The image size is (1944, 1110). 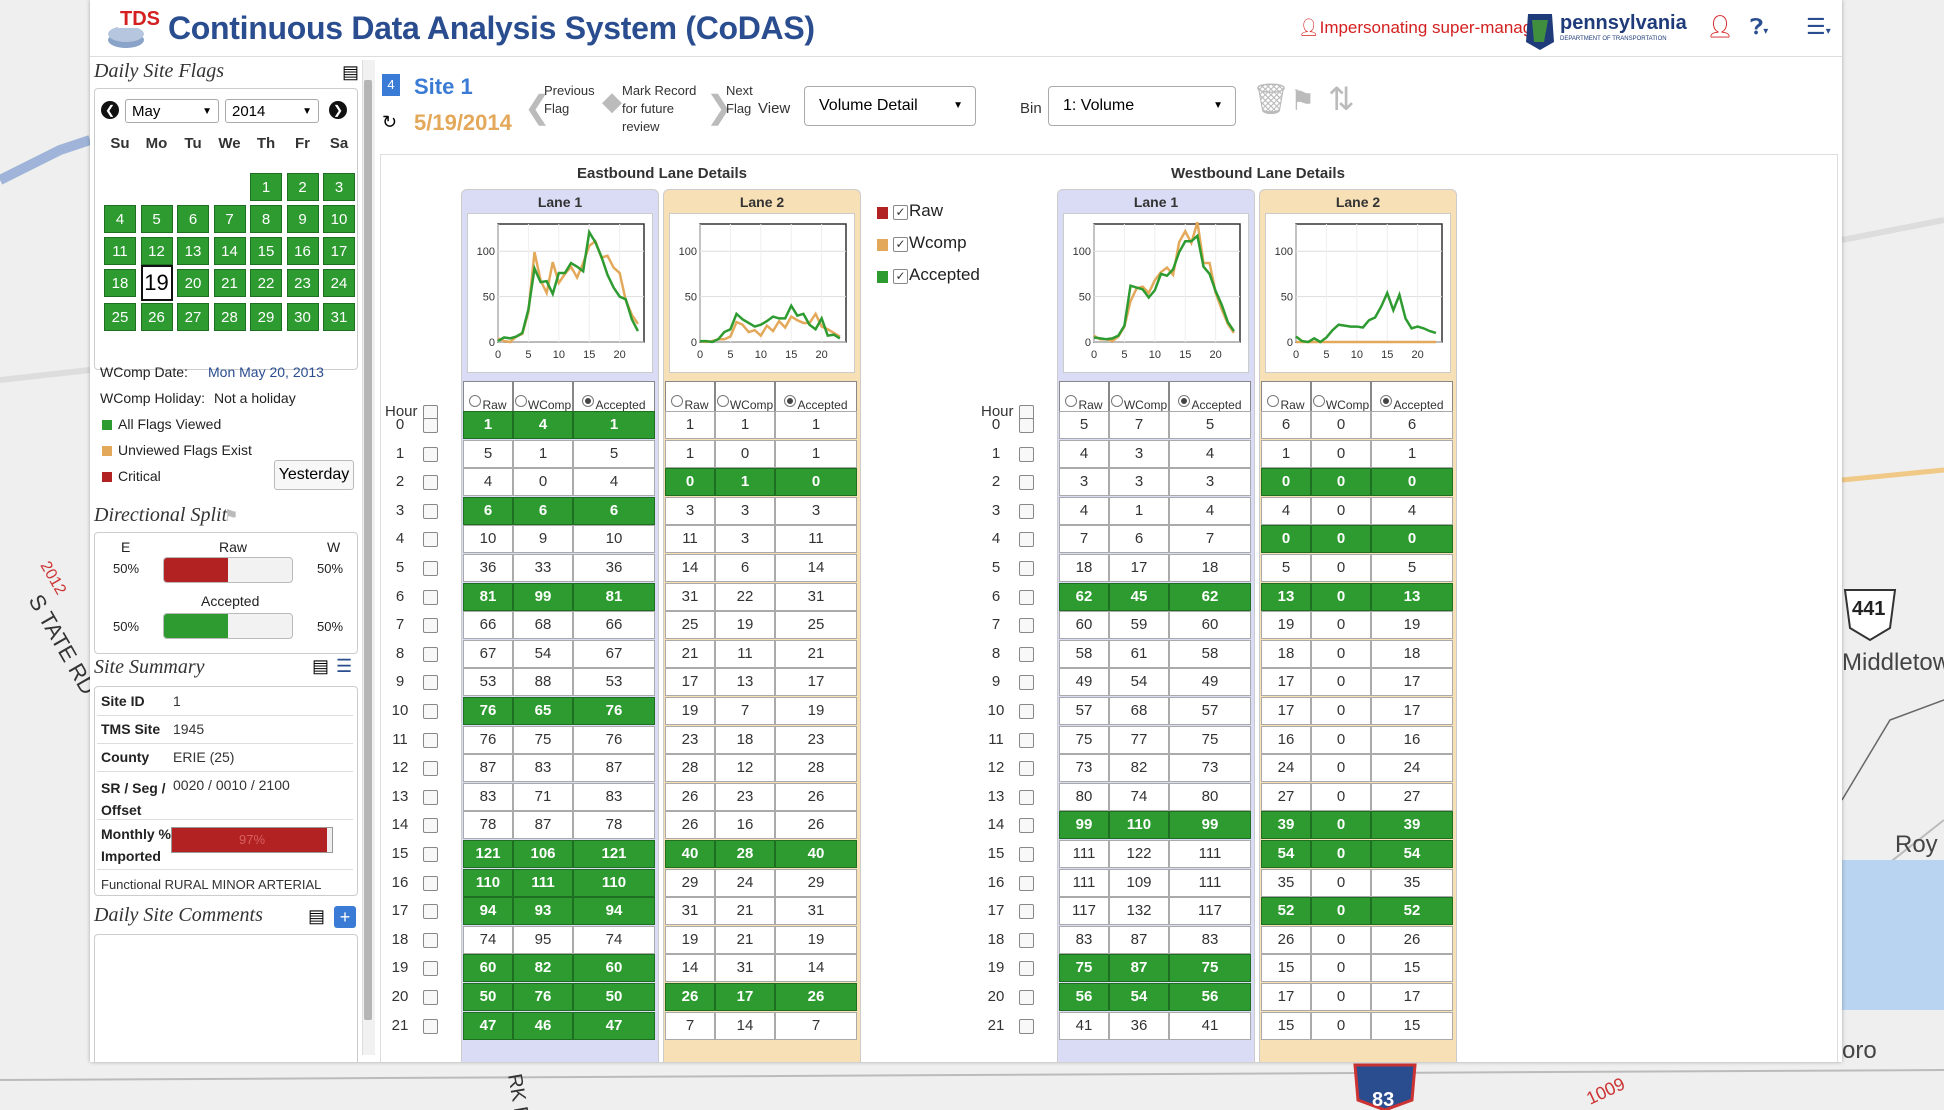 What do you see at coordinates (193, 283) in the screenshot?
I see `calendar-day: 20` at bounding box center [193, 283].